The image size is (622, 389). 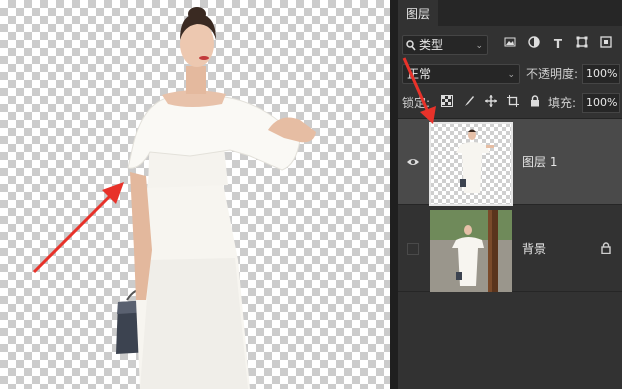 I want to click on layer-filter-row: 类型 ⌄ T, so click(x=510, y=44).